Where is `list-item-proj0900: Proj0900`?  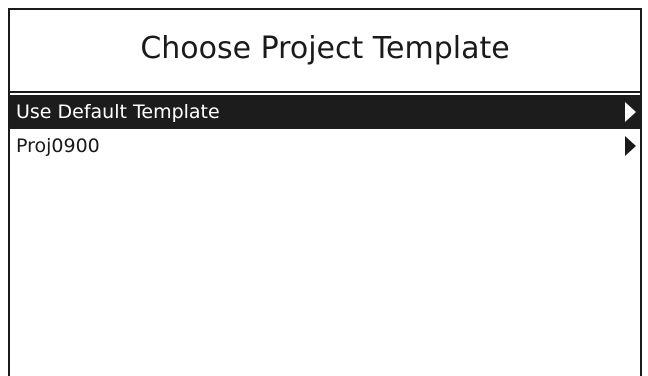 list-item-proj0900: Proj0900 is located at coordinates (325, 146).